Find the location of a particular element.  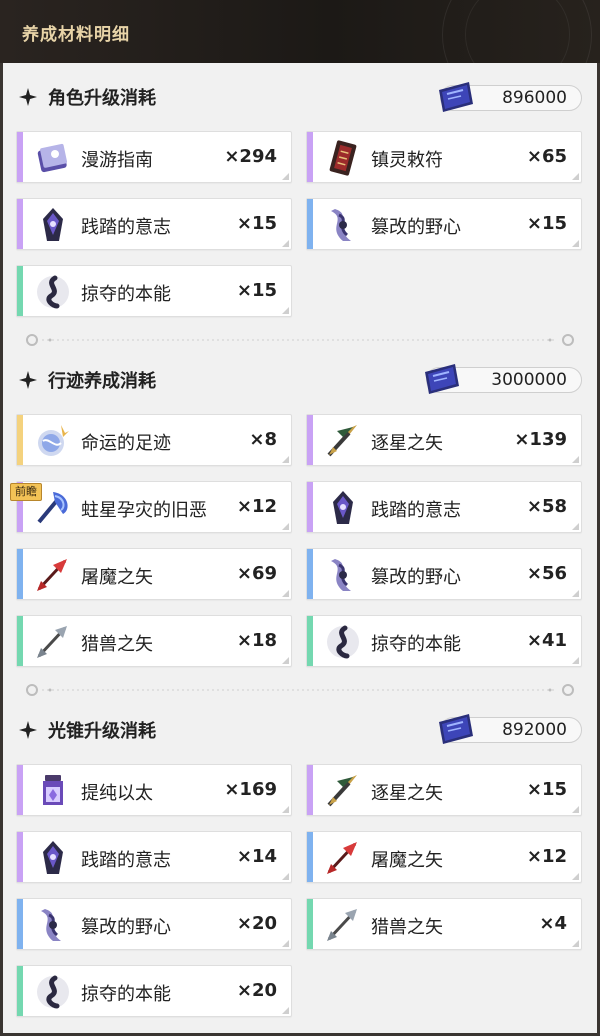

credit-cost: 3000000 is located at coordinates (503, 379).